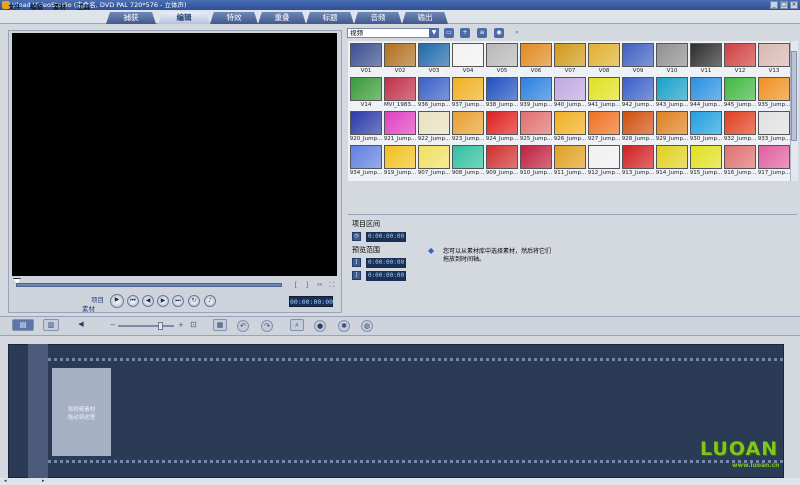  I want to click on play-icon: ▶, so click(117, 301).